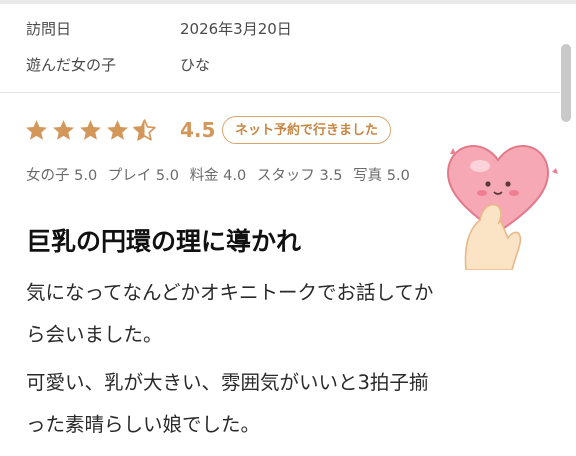 This screenshot has height=456, width=576. What do you see at coordinates (227, 382) in the screenshot?
I see `review-line: 可愛い、乳が大きい、雰囲気がいいと3拍子揃` at bounding box center [227, 382].